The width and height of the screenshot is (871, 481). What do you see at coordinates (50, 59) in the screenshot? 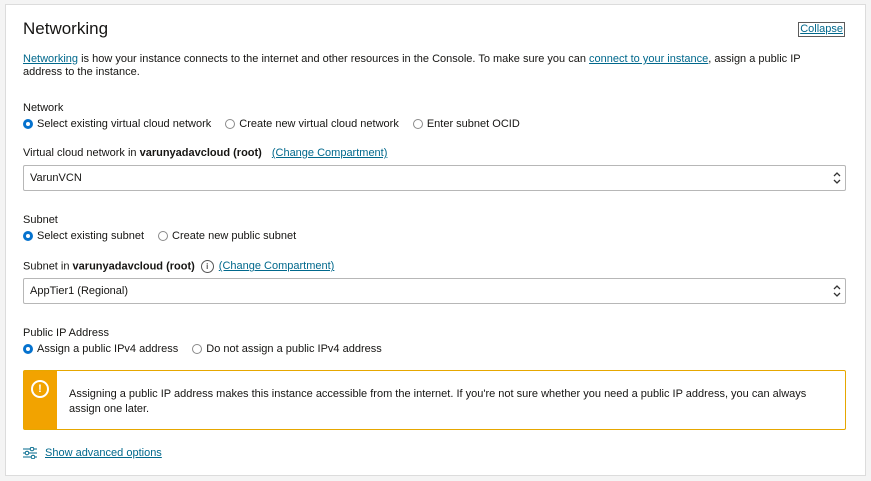
I see `networking-link: Networking` at bounding box center [50, 59].